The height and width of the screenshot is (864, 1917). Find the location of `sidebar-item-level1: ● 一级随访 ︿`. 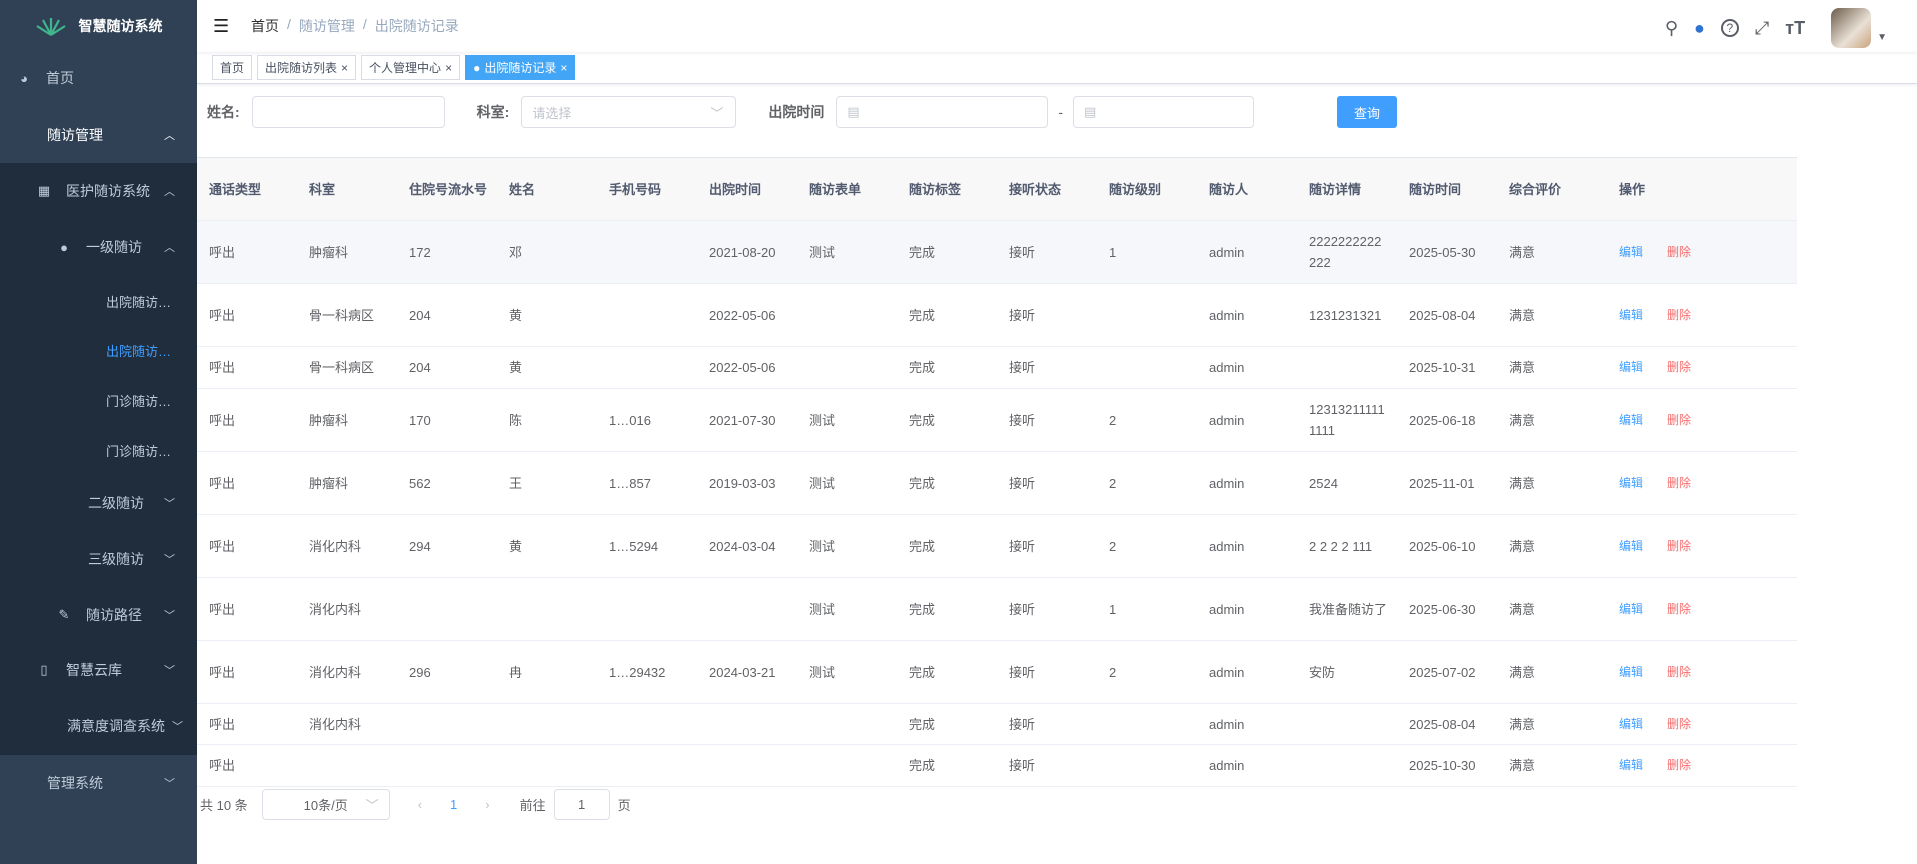

sidebar-item-level1: ● 一级随访 ︿ is located at coordinates (98, 247).